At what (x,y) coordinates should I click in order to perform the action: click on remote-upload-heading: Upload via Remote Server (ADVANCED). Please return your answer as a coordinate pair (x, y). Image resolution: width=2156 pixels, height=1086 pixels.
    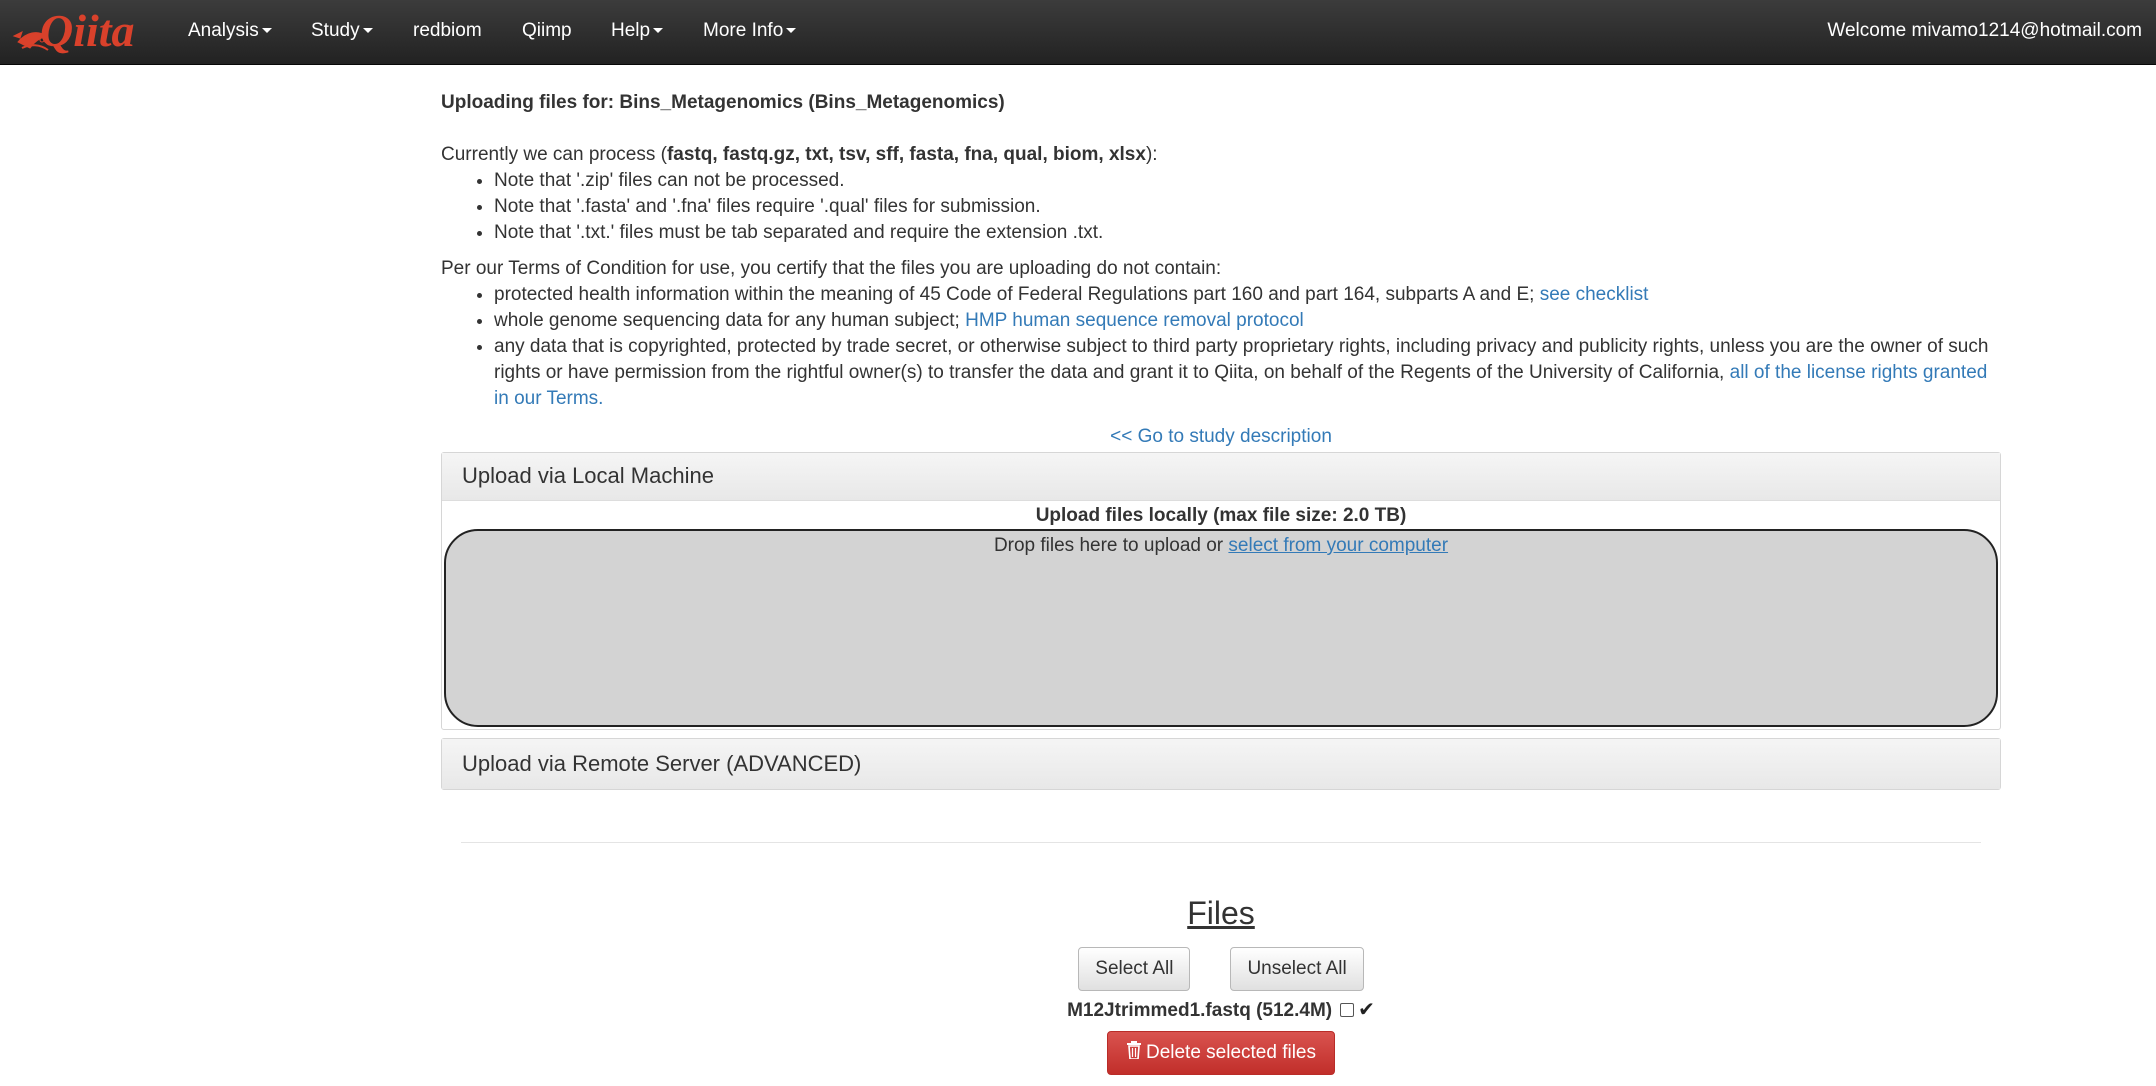
    Looking at the image, I should click on (1221, 764).